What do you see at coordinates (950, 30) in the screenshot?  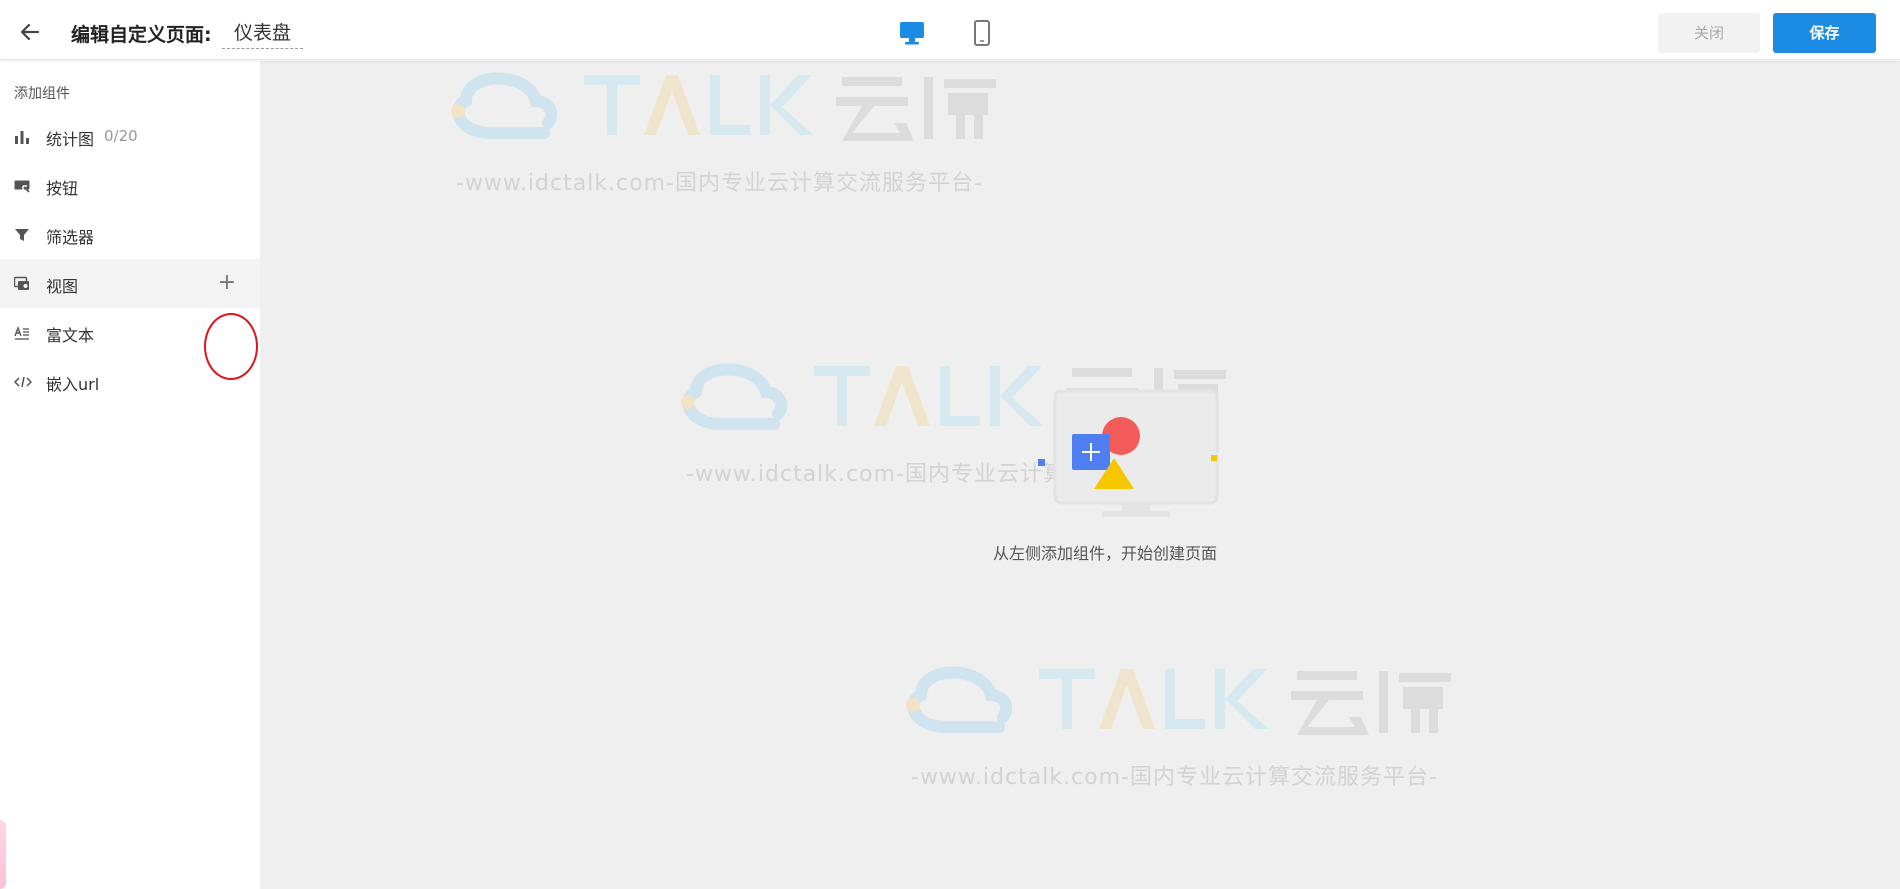 I see `top-toolbar: 编辑自定义页面: 仪表盘 关闭 保存` at bounding box center [950, 30].